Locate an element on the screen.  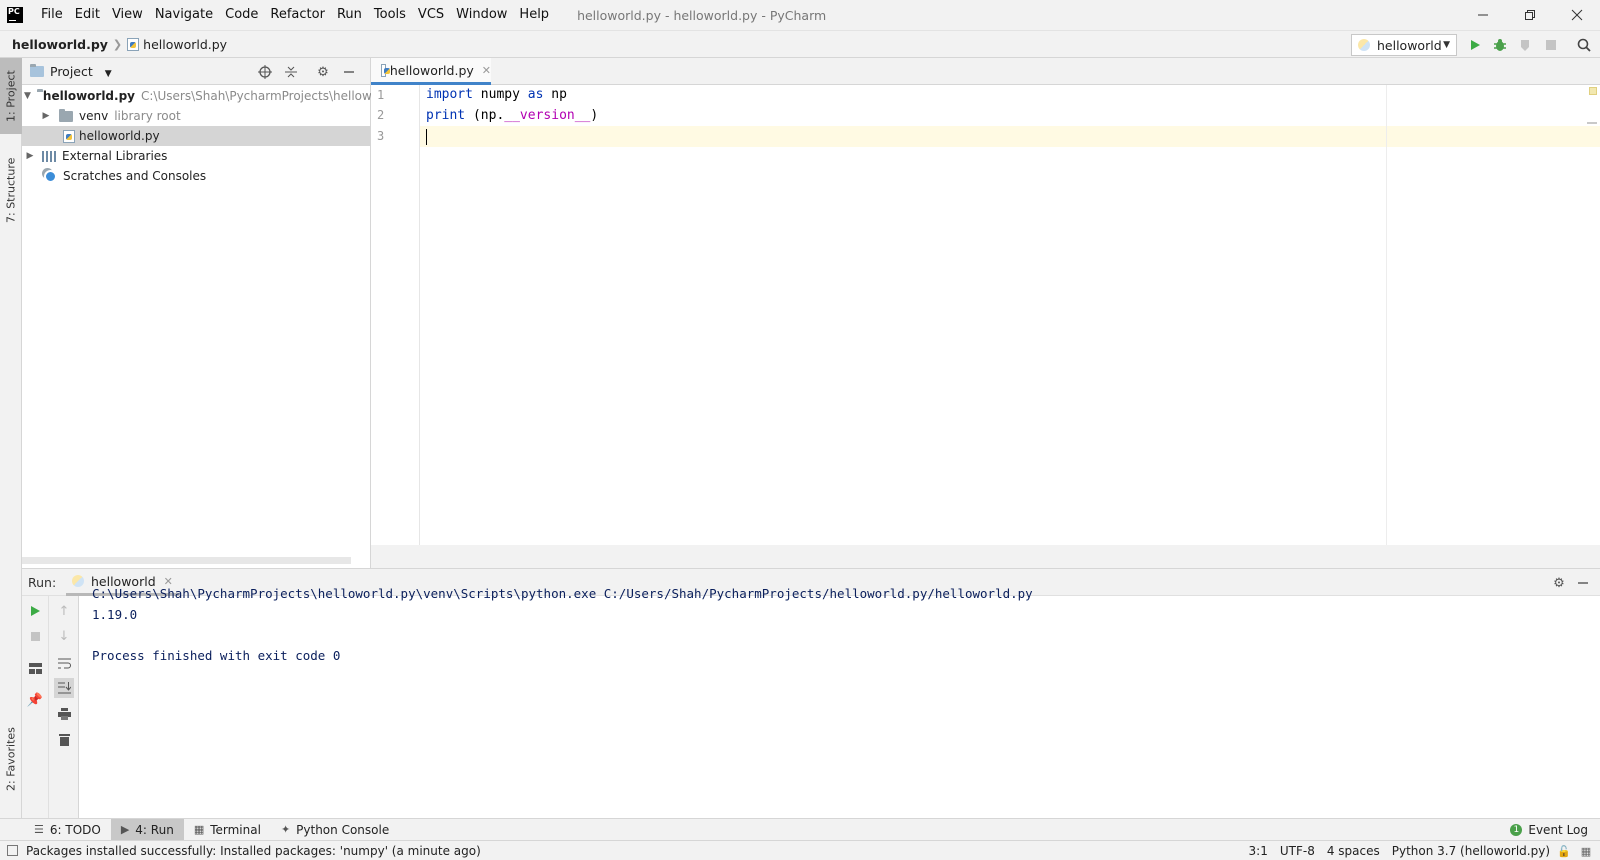
run-button is located at coordinates (1475, 45).